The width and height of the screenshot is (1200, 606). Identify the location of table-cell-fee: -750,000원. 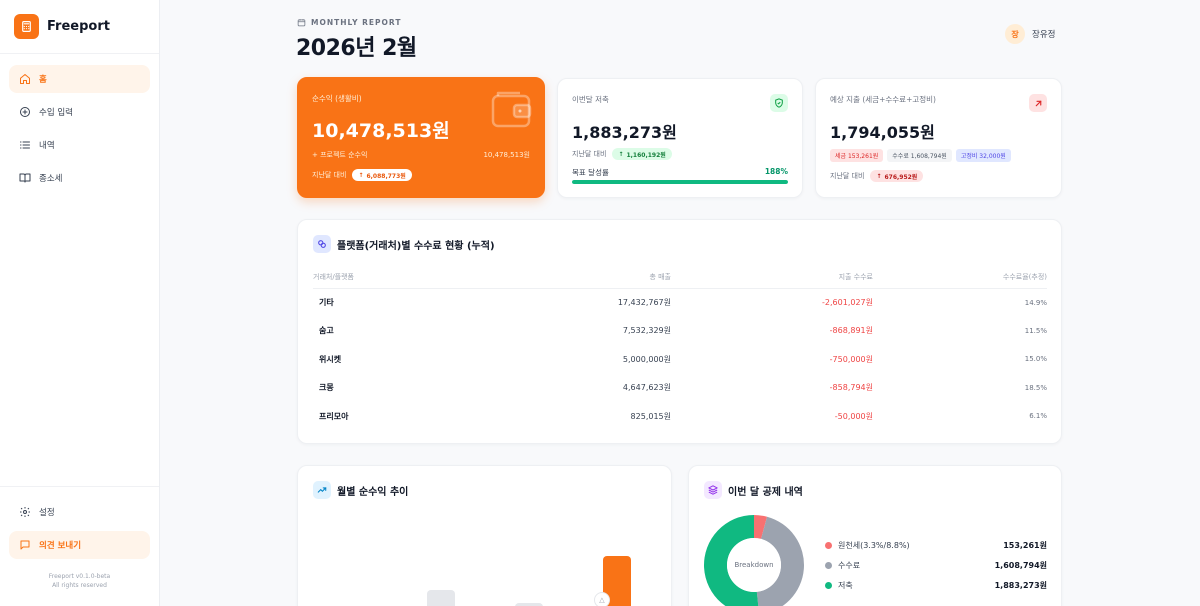
(851, 359).